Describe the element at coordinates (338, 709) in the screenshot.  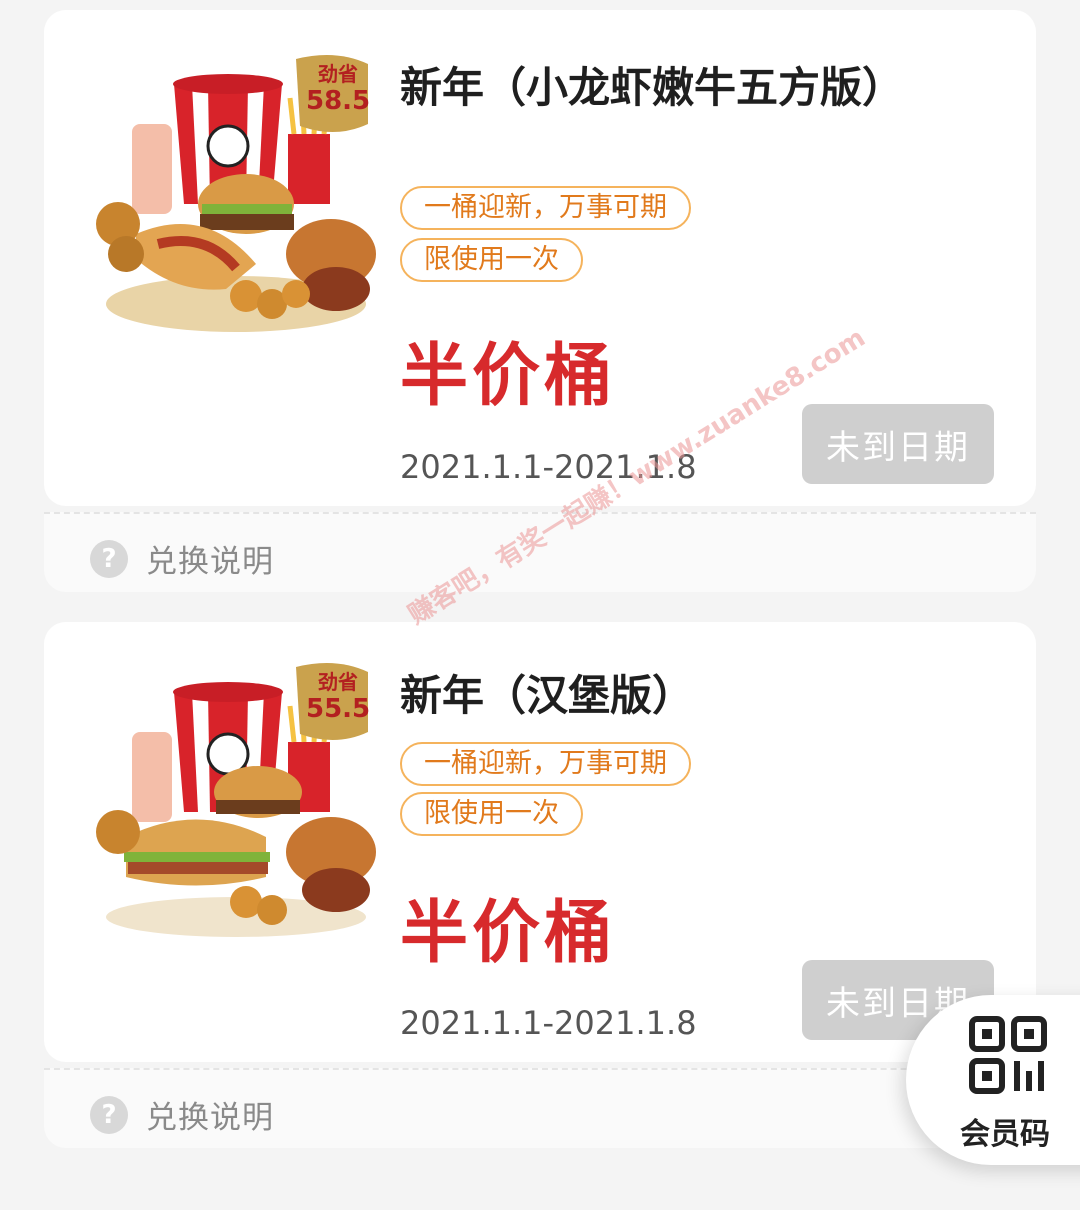
I see `savings-badge-amount: 55.5` at that location.